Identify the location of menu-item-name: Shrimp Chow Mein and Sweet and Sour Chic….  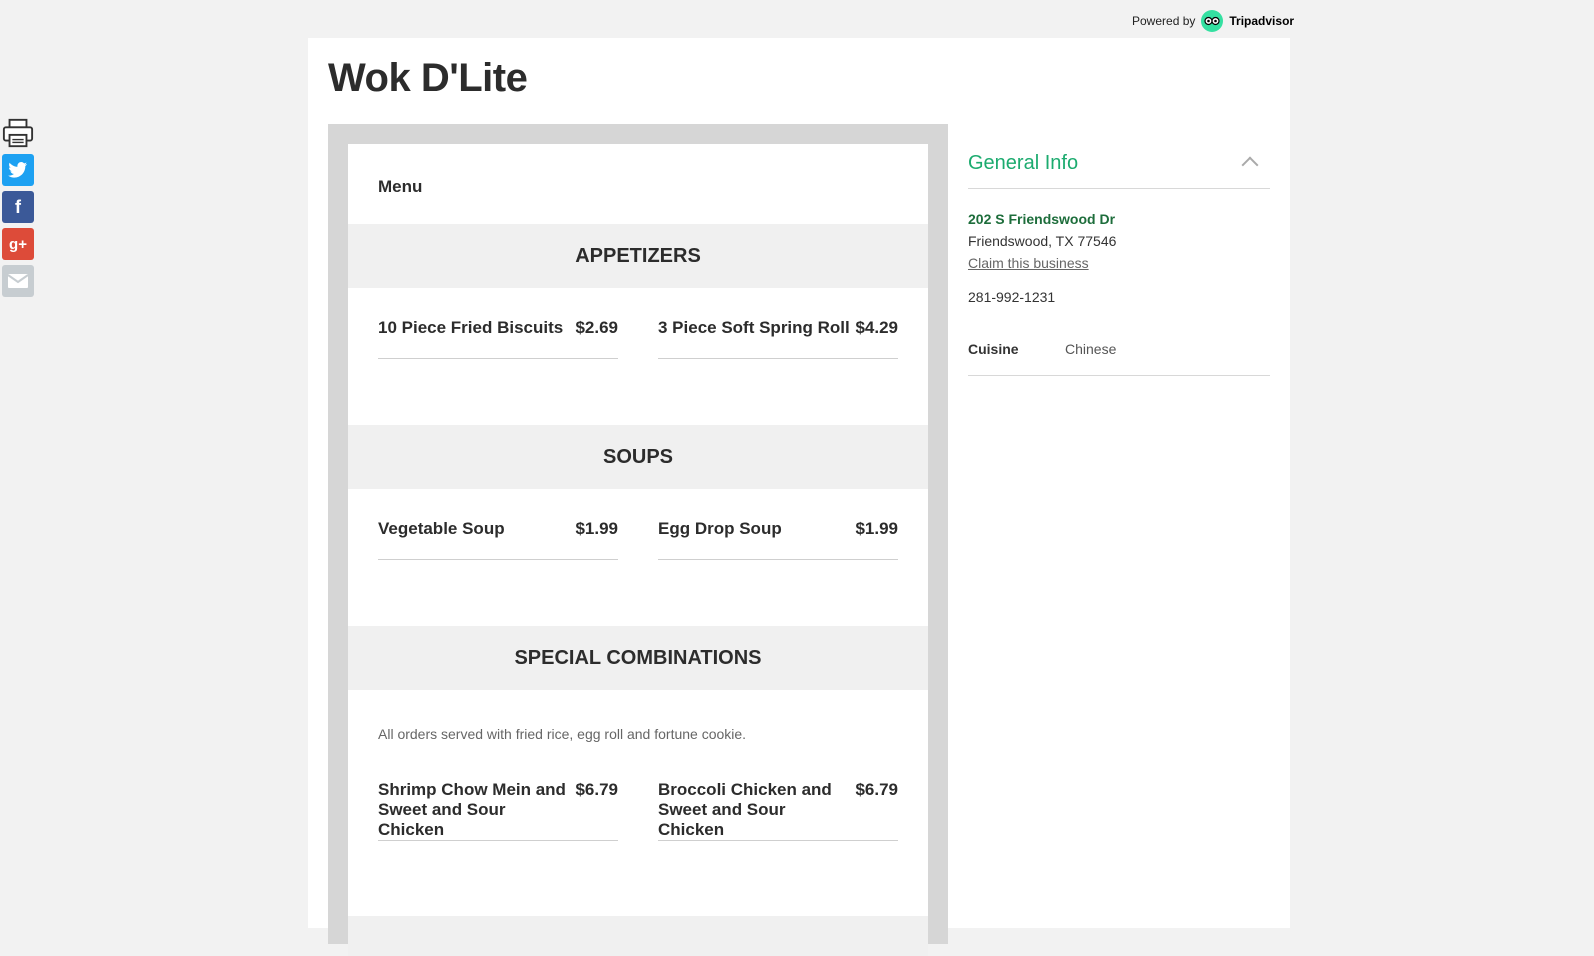
(472, 809).